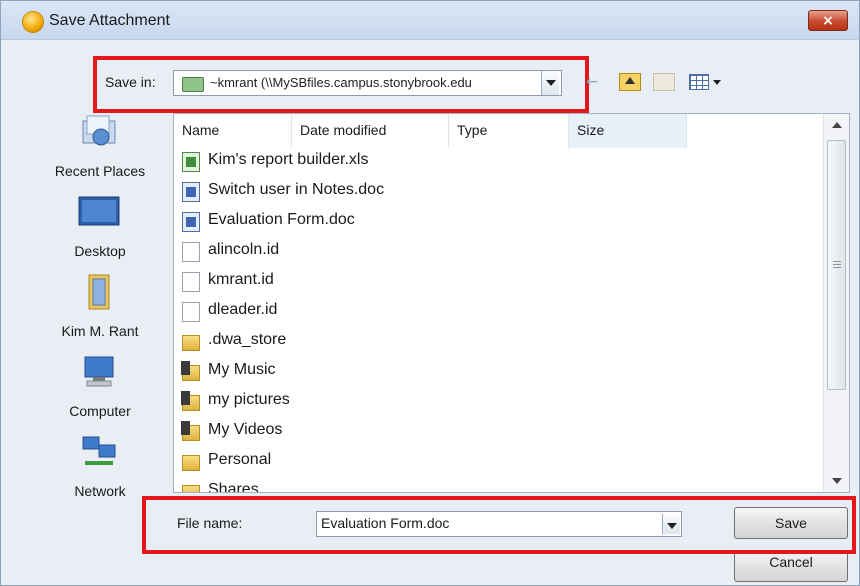 The width and height of the screenshot is (860, 586). I want to click on pictures-folder-icon, so click(190, 401).